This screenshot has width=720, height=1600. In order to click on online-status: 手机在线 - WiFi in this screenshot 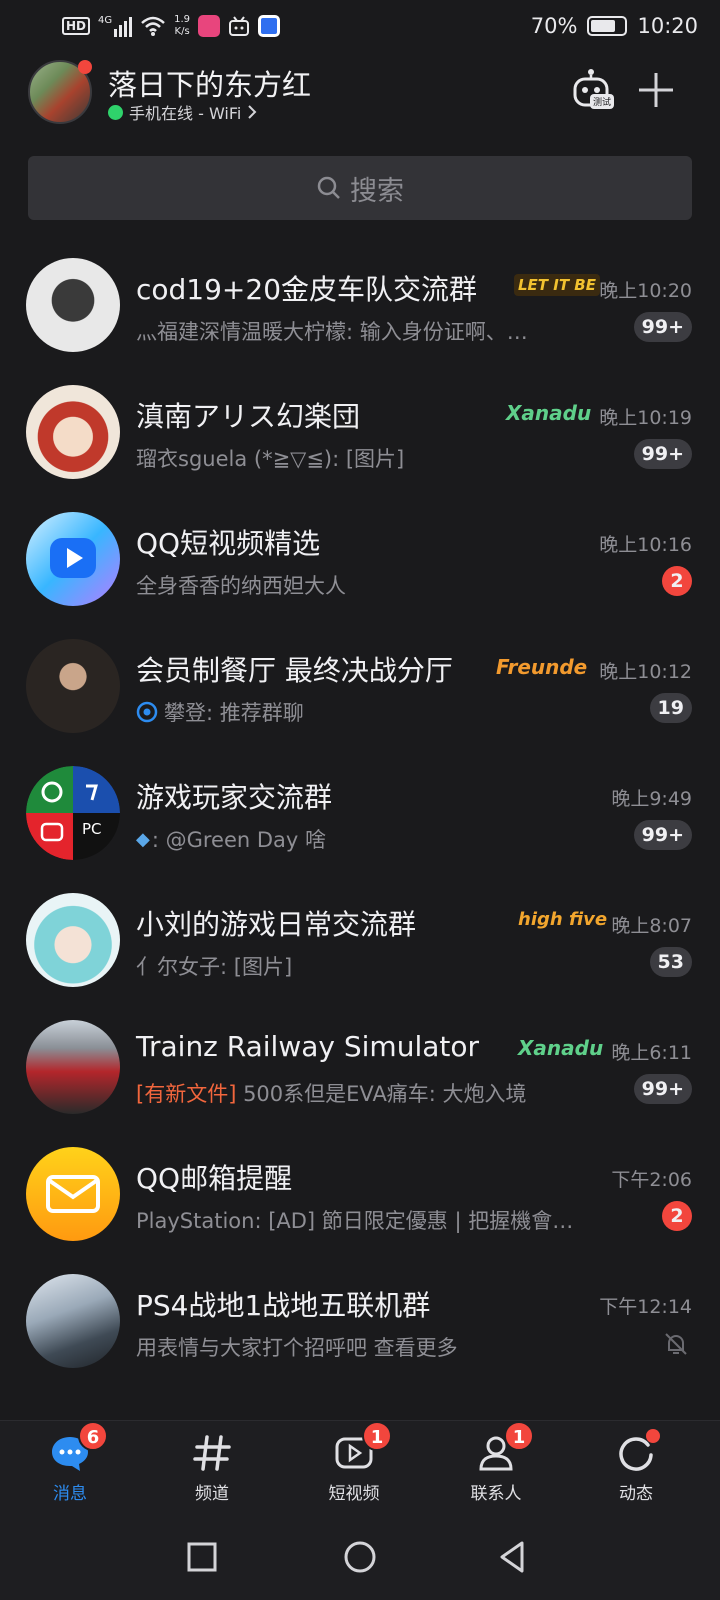, I will do `click(182, 112)`.